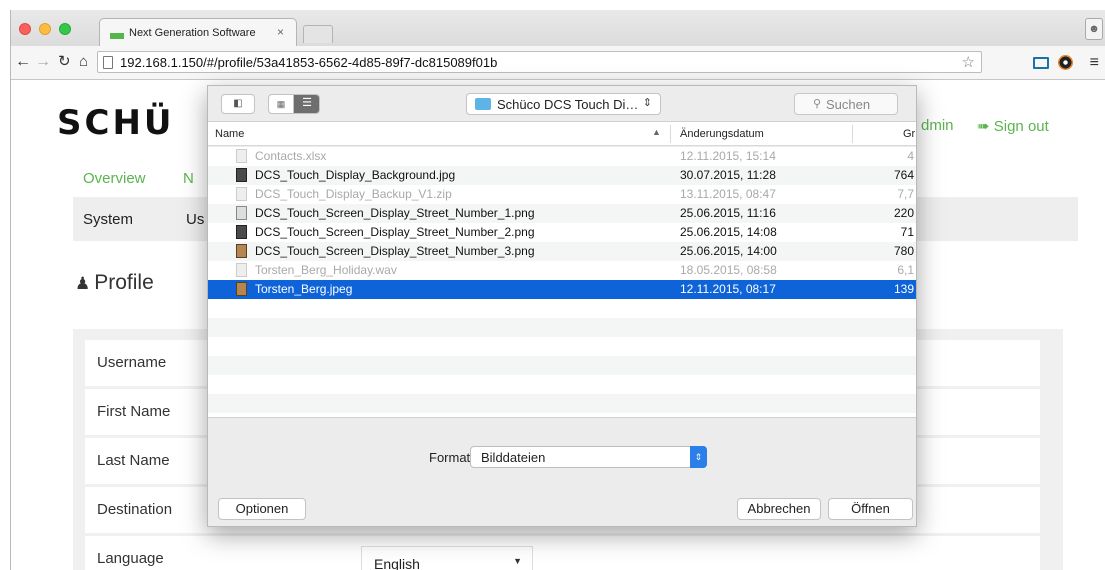  Describe the element at coordinates (306, 104) in the screenshot. I see `list-view-icon: ☰` at that location.